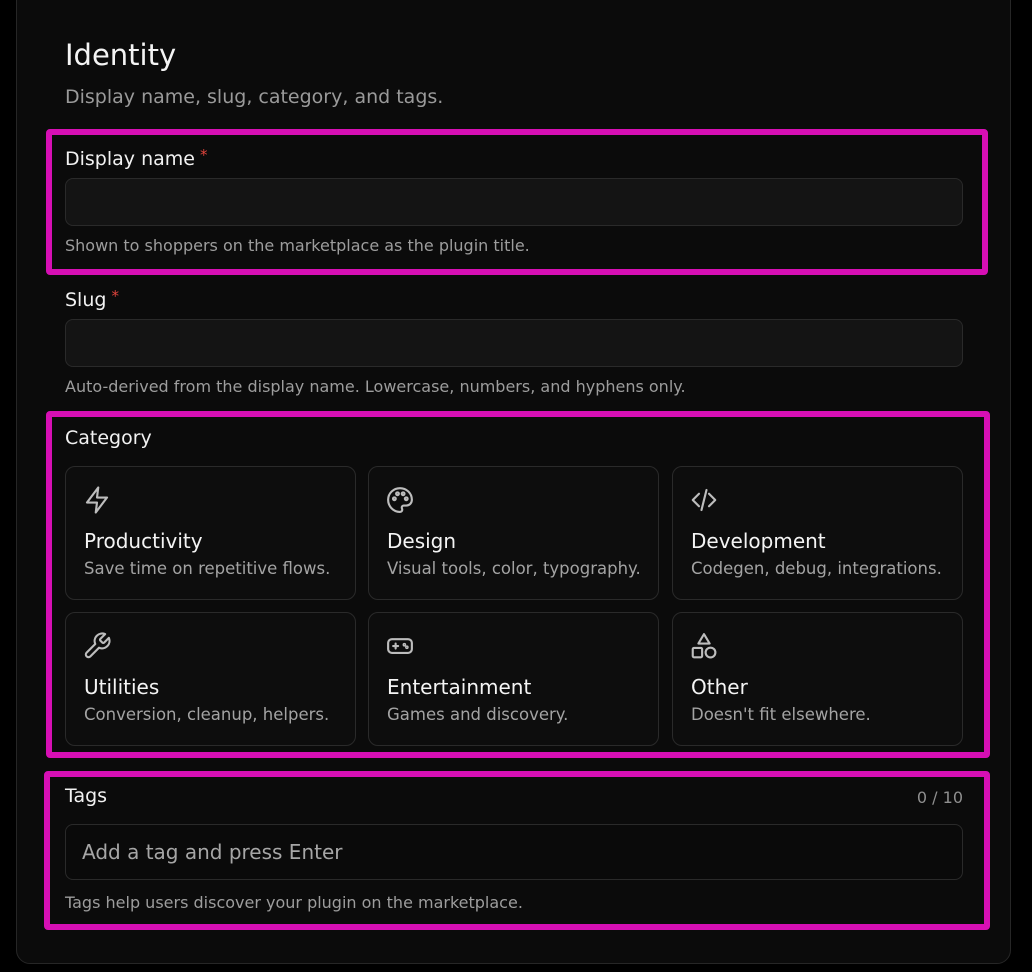  I want to click on category-option-name: Utilities, so click(122, 687).